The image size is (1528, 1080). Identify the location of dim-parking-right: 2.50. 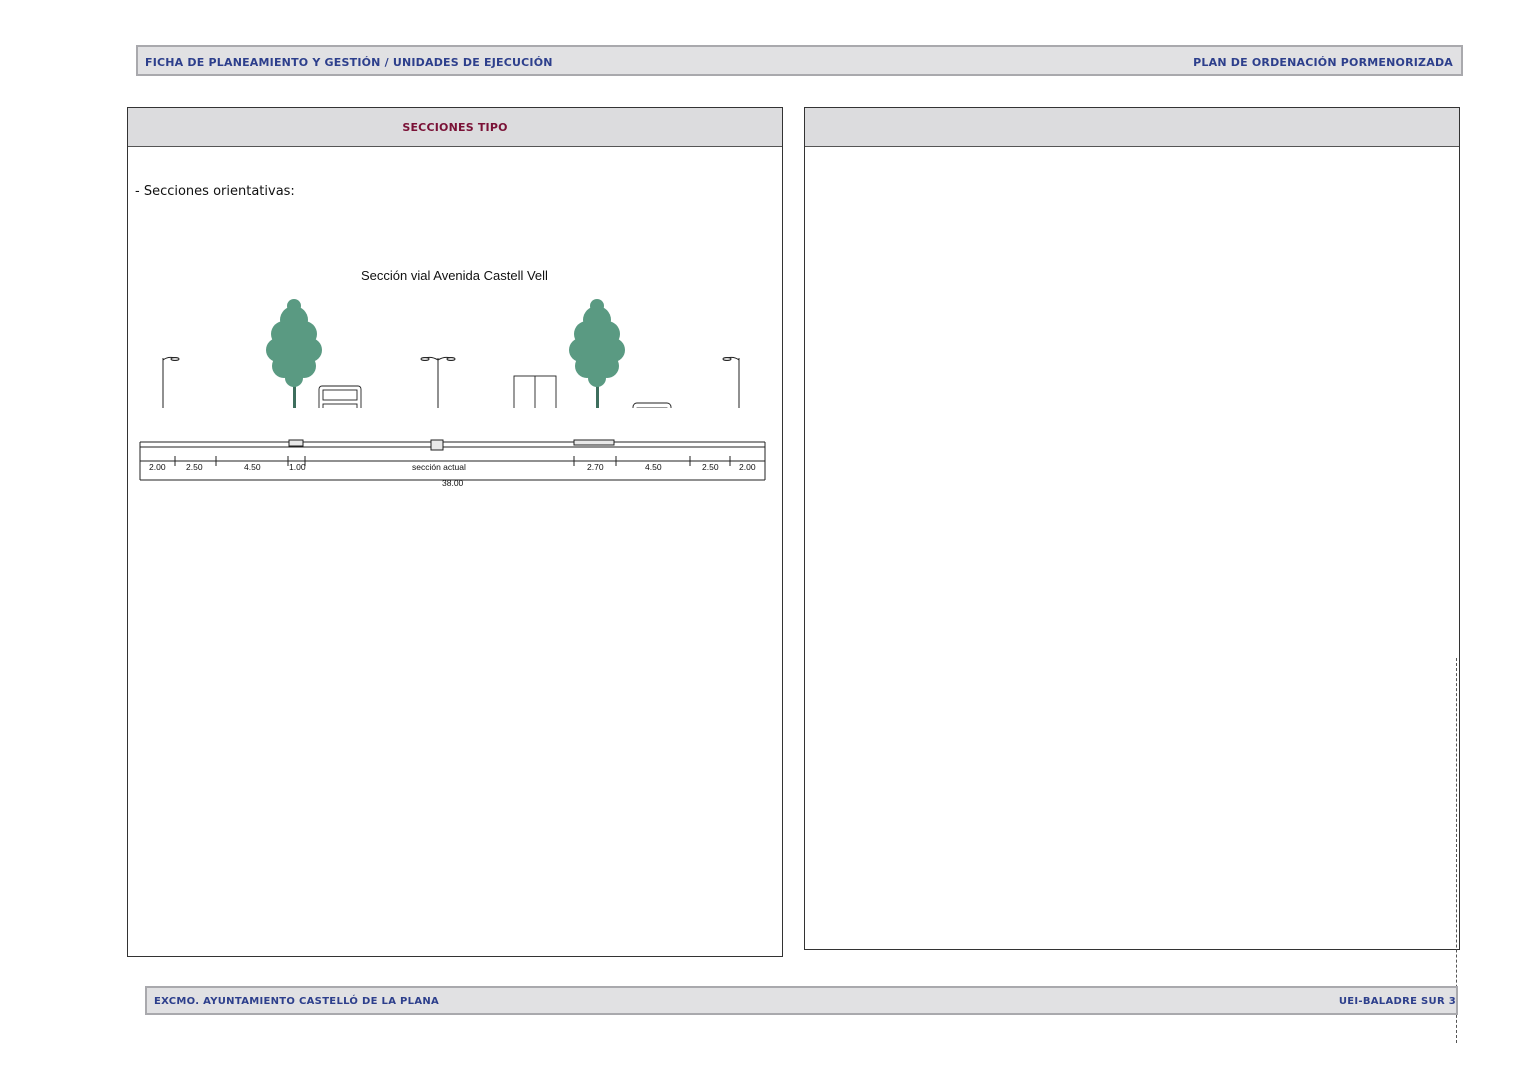
(710, 467).